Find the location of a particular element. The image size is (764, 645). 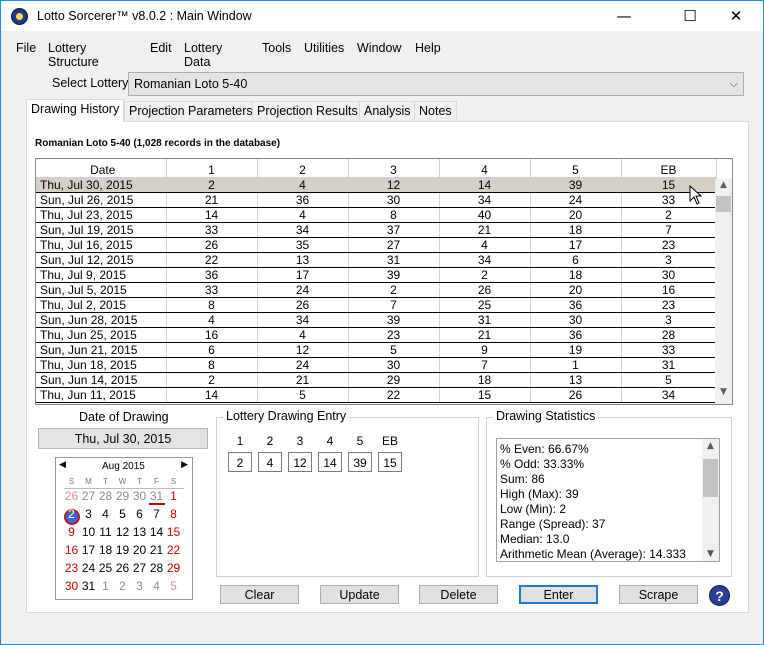

table-row: Sun, Jun 21, 2015 6 12 5 9 19 33 is located at coordinates (376, 350).